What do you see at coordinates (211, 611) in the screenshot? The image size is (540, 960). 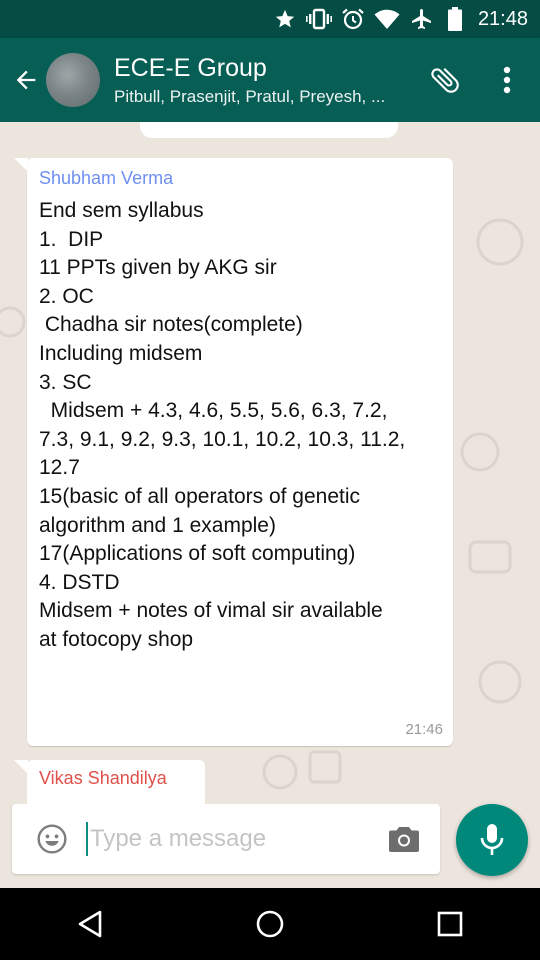 I see `message-line: Midsem + notes of vimal sir available` at bounding box center [211, 611].